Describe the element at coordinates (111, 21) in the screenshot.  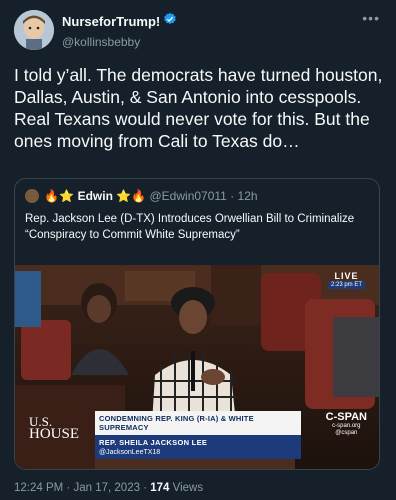
I see `author-display-name: NurseforTrump!` at that location.